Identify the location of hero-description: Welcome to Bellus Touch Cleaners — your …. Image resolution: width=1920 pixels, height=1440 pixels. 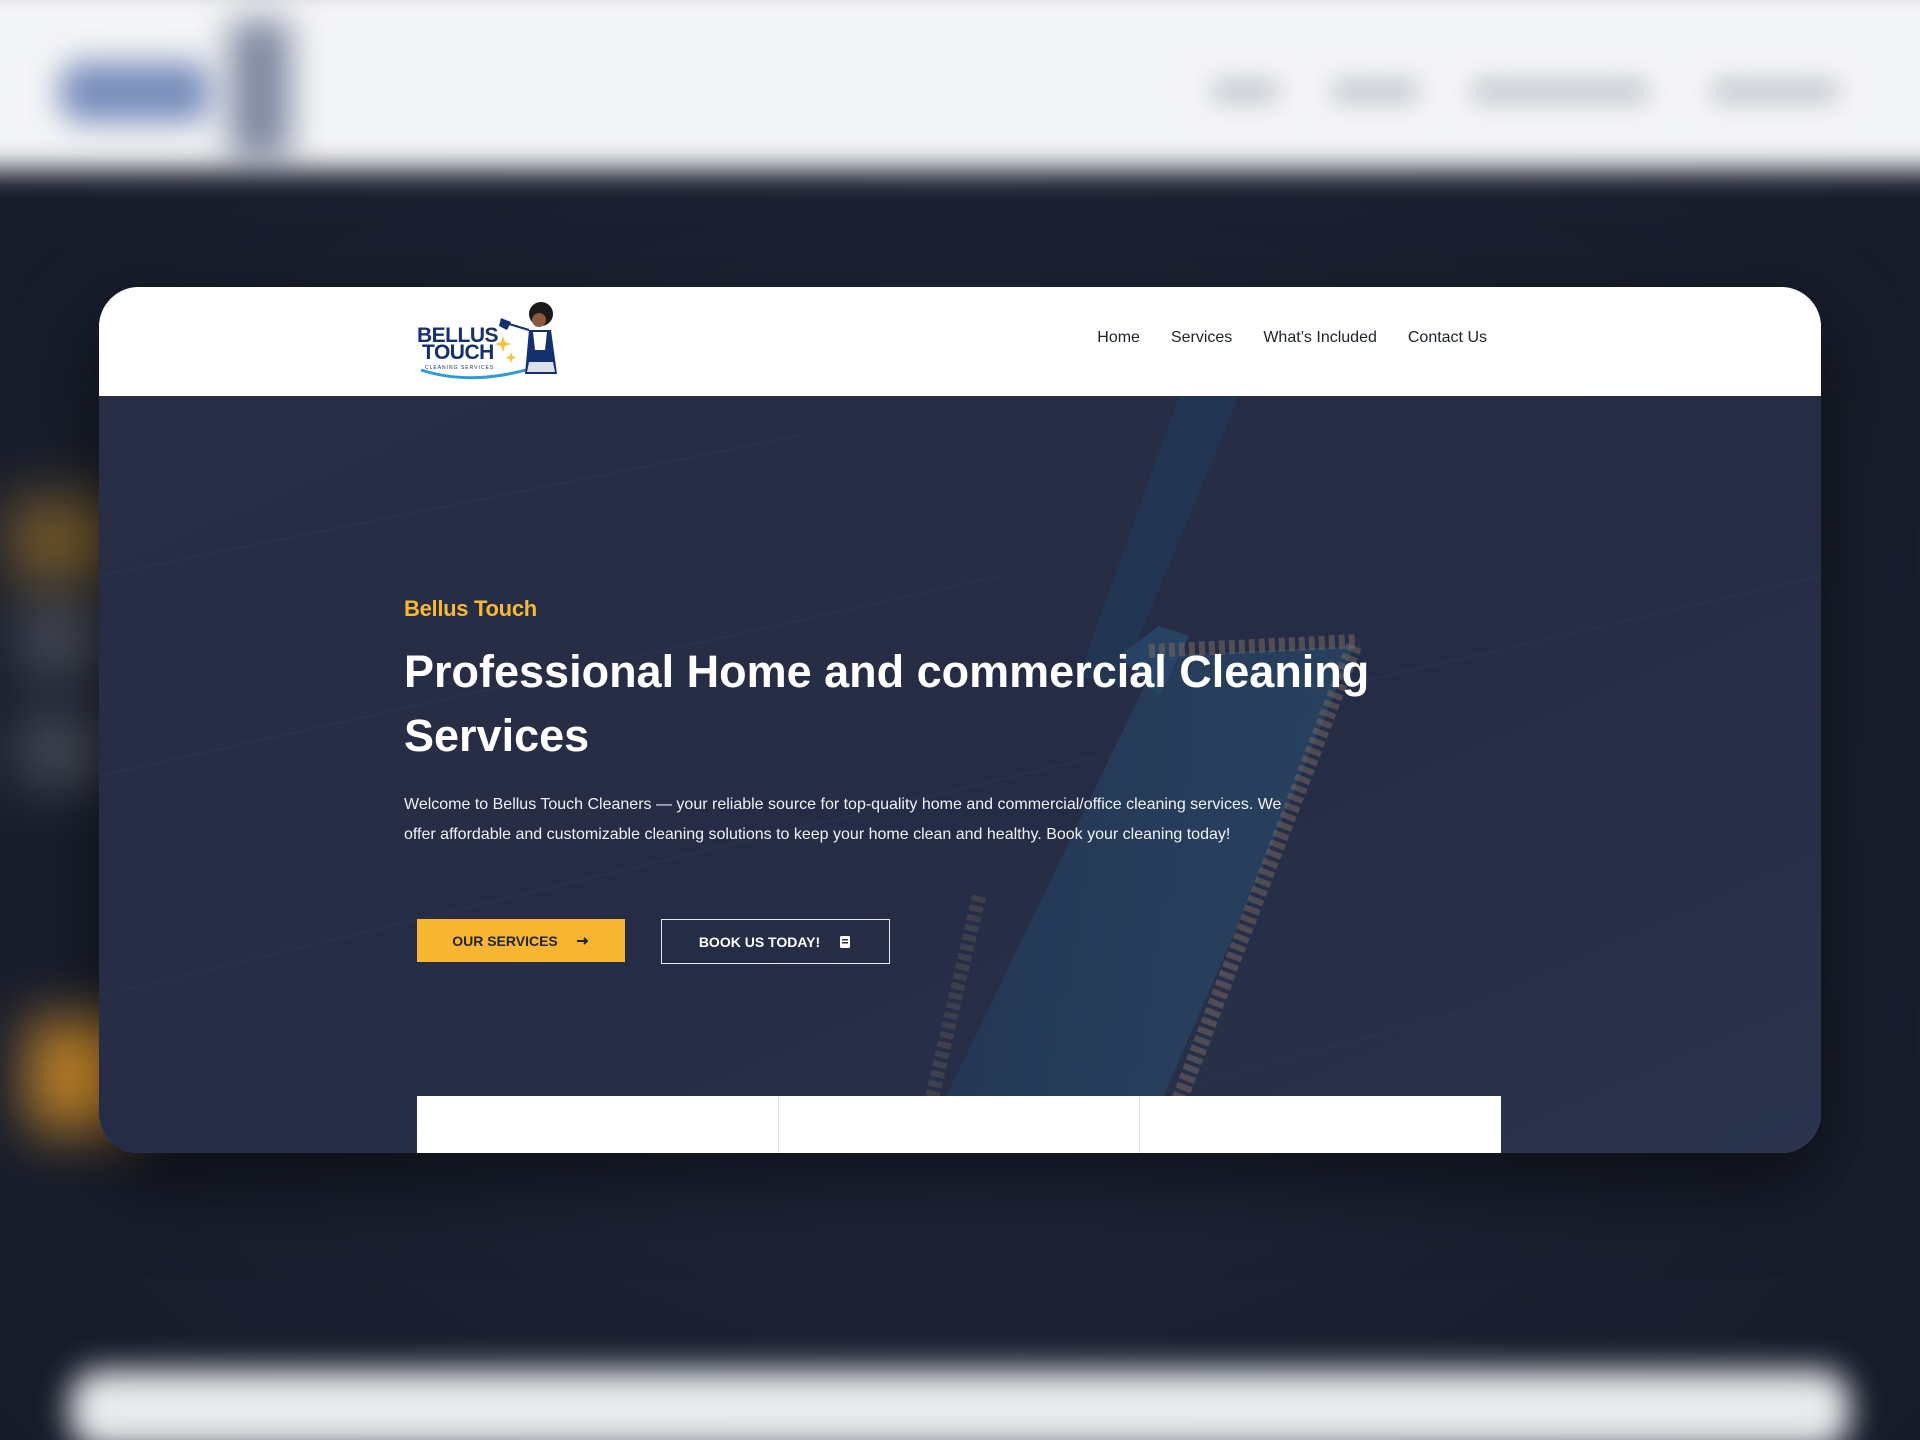
(843, 819).